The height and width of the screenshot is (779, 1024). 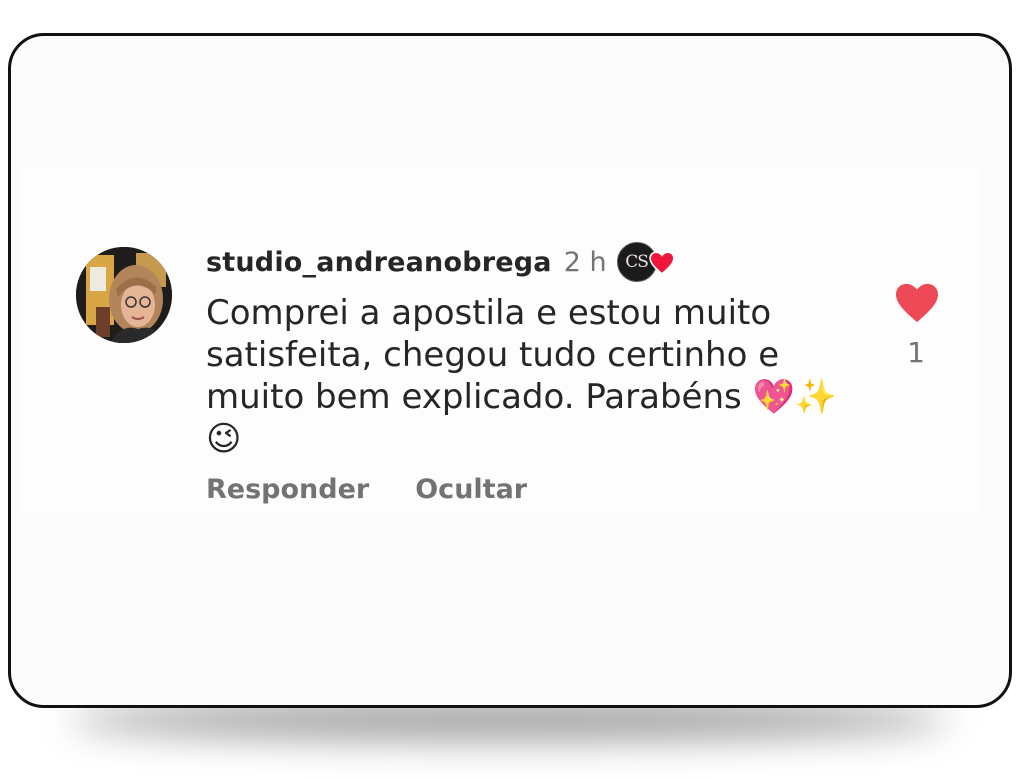 I want to click on creator-liked-badge: CS, so click(x=645, y=262).